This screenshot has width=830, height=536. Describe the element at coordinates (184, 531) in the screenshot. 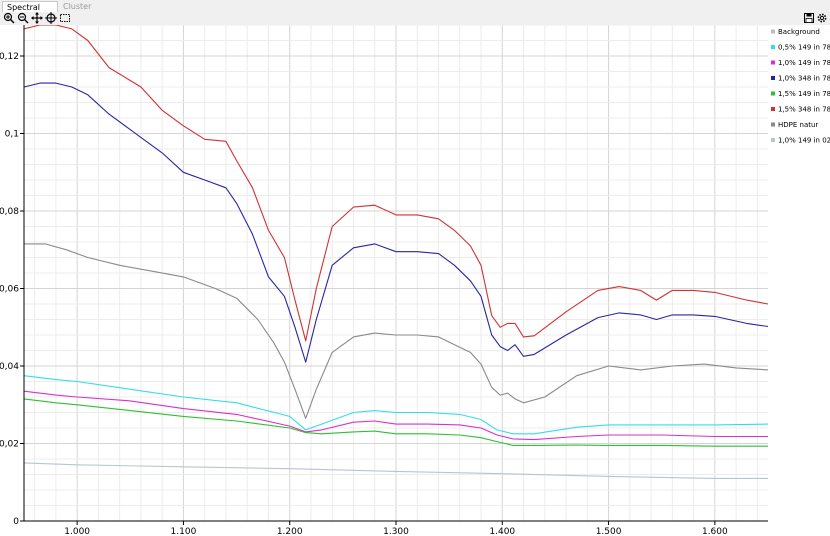

I see `x-tick-label: 1.100` at that location.